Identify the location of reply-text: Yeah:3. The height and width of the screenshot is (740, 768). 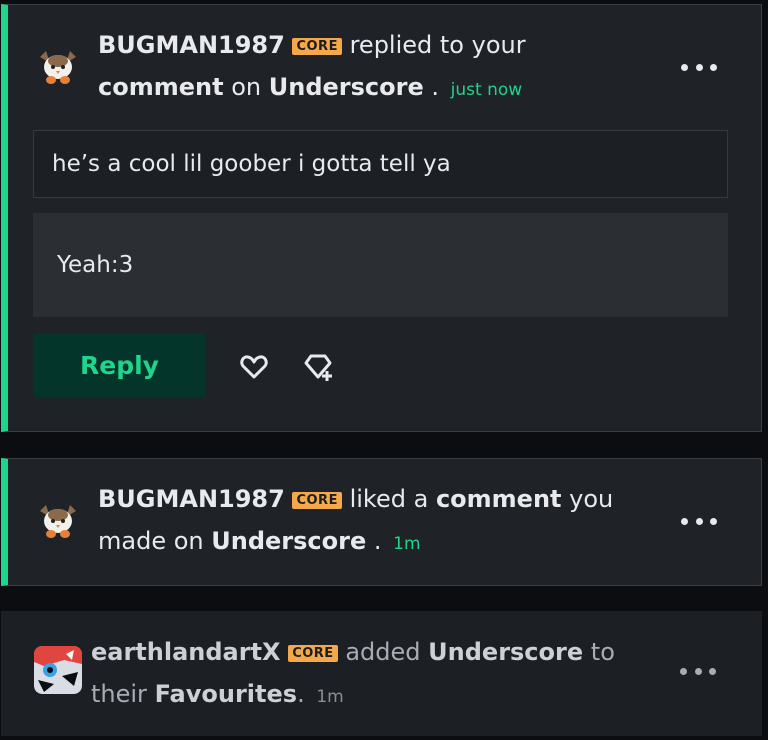
(380, 265).